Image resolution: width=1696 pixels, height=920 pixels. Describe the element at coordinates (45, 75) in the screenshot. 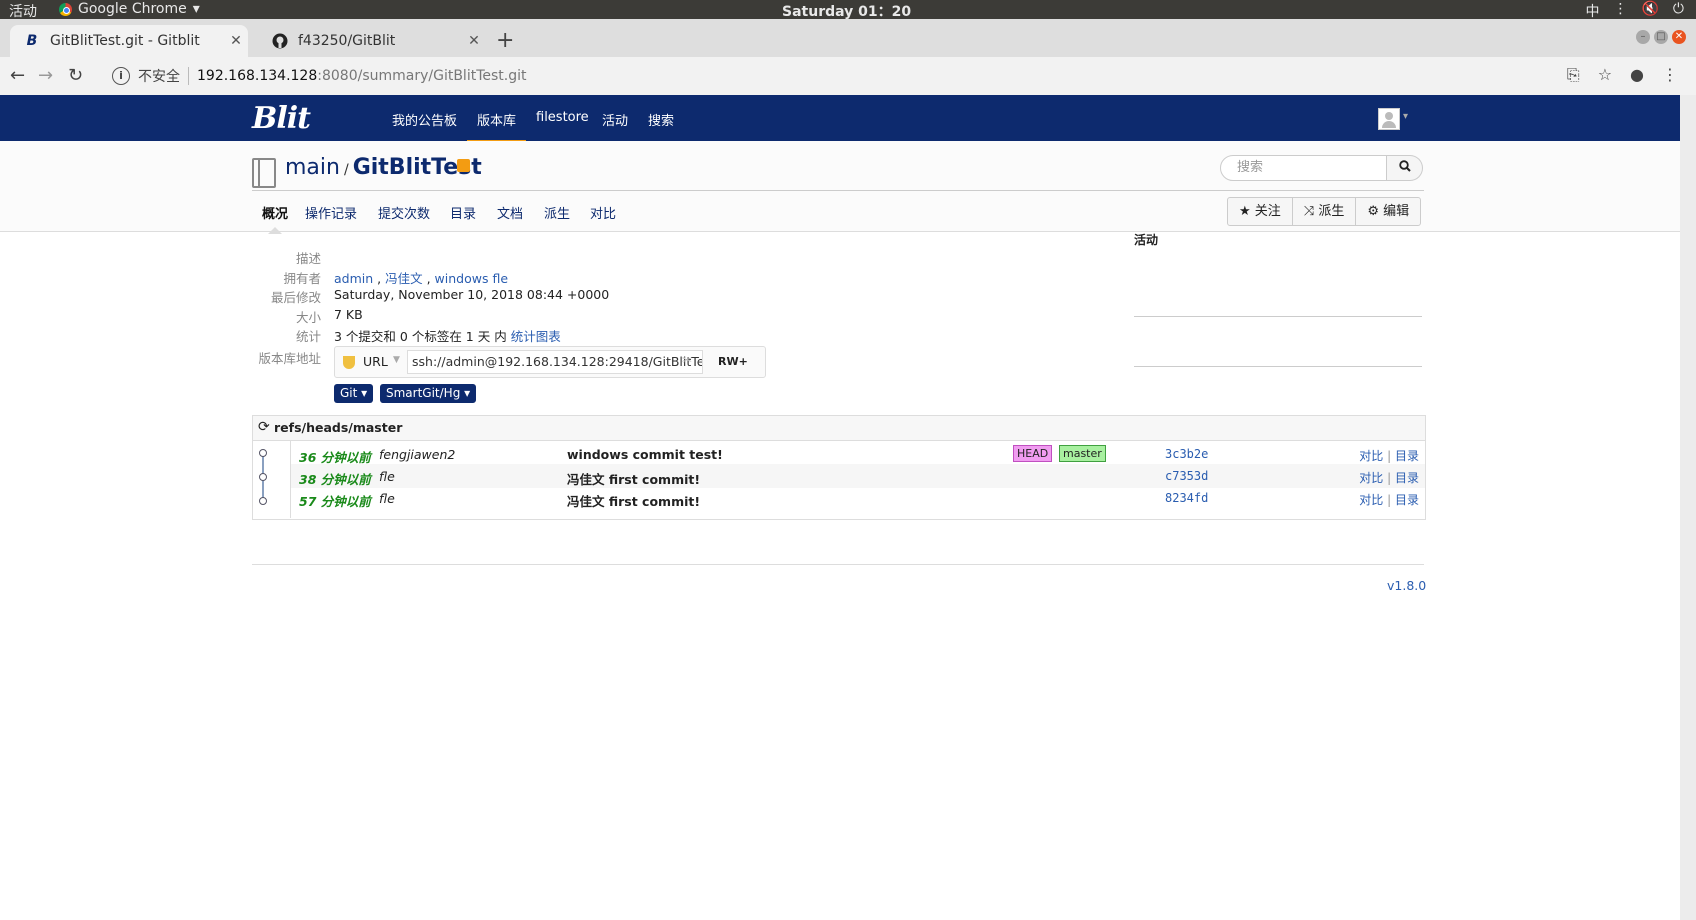

I see `forward-icon: →` at that location.